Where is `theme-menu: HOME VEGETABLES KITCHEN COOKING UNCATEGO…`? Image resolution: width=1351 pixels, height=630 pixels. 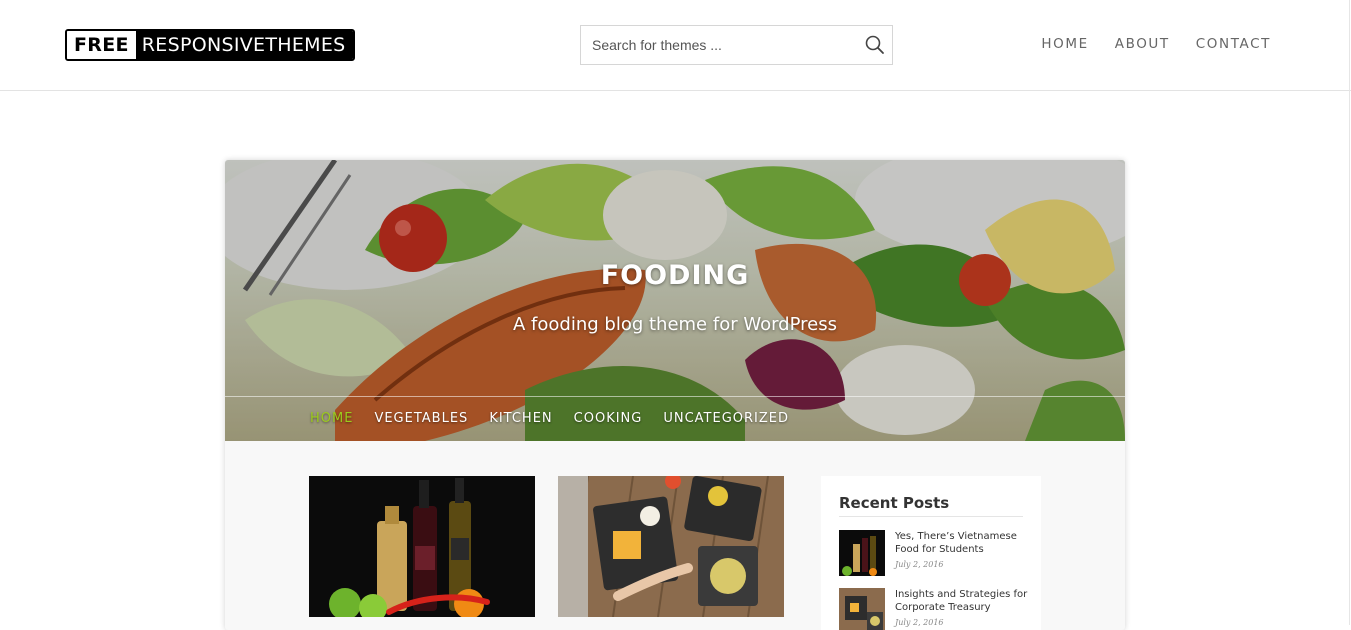
theme-menu: HOME VEGETABLES KITCHEN COOKING UNCATEGO… is located at coordinates (549, 418).